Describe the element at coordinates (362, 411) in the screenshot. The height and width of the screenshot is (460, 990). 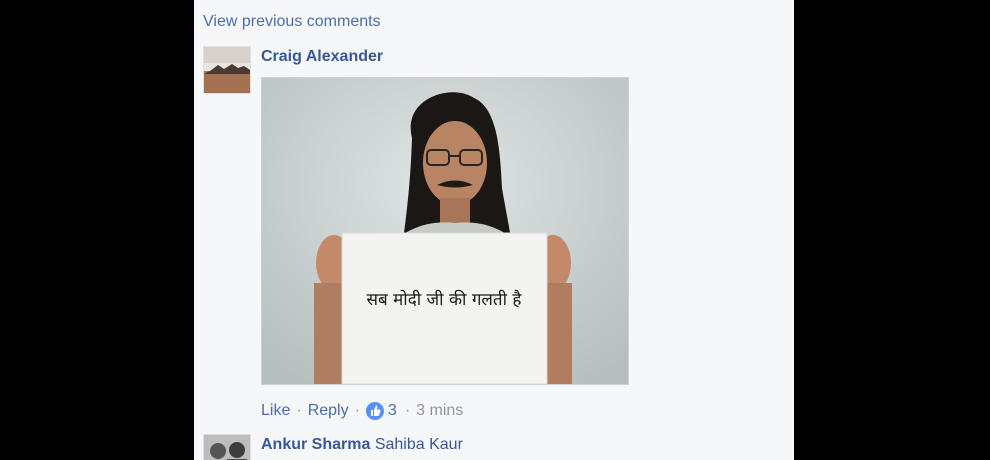
I see `comment-actions: Like · Reply · 3 · 3 mins` at that location.